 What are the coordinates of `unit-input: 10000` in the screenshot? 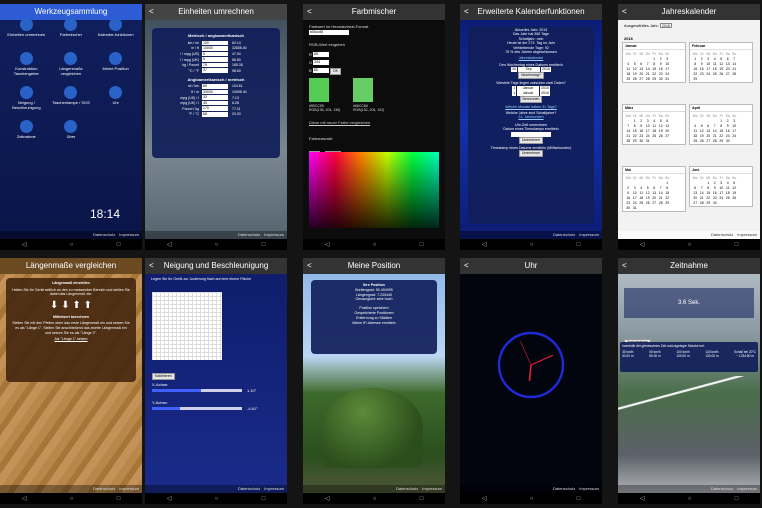 It's located at (215, 48).